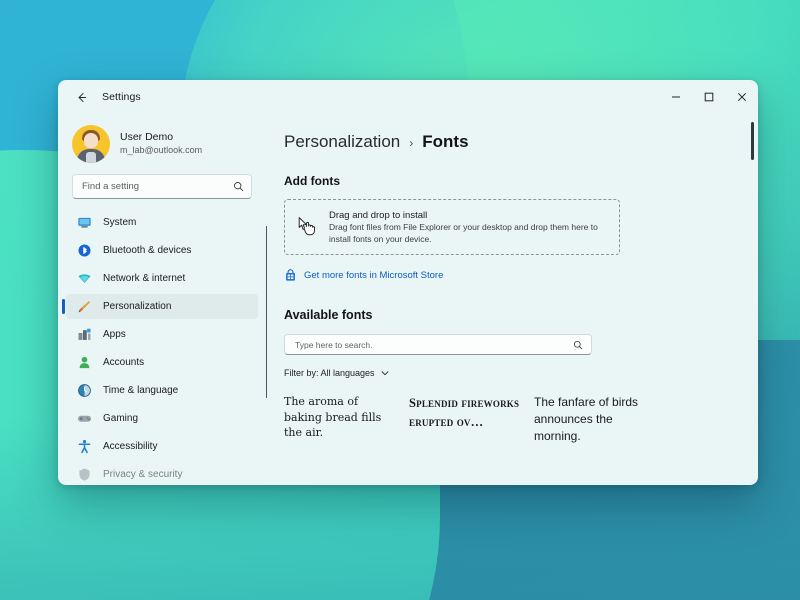  What do you see at coordinates (121, 97) in the screenshot?
I see `window-title: Settings` at bounding box center [121, 97].